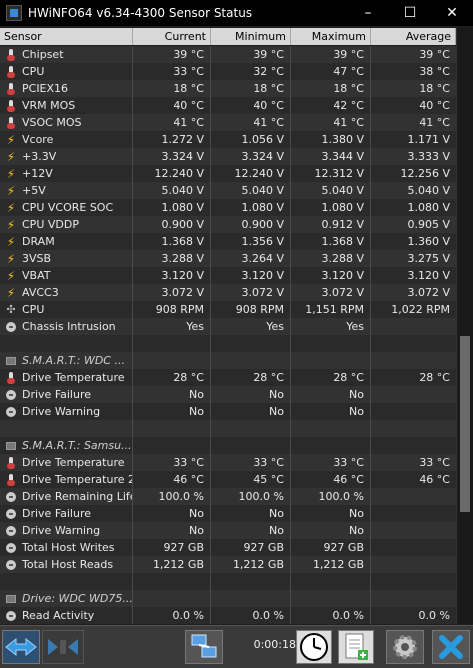  What do you see at coordinates (314, 647) in the screenshot?
I see `clock-button` at bounding box center [314, 647].